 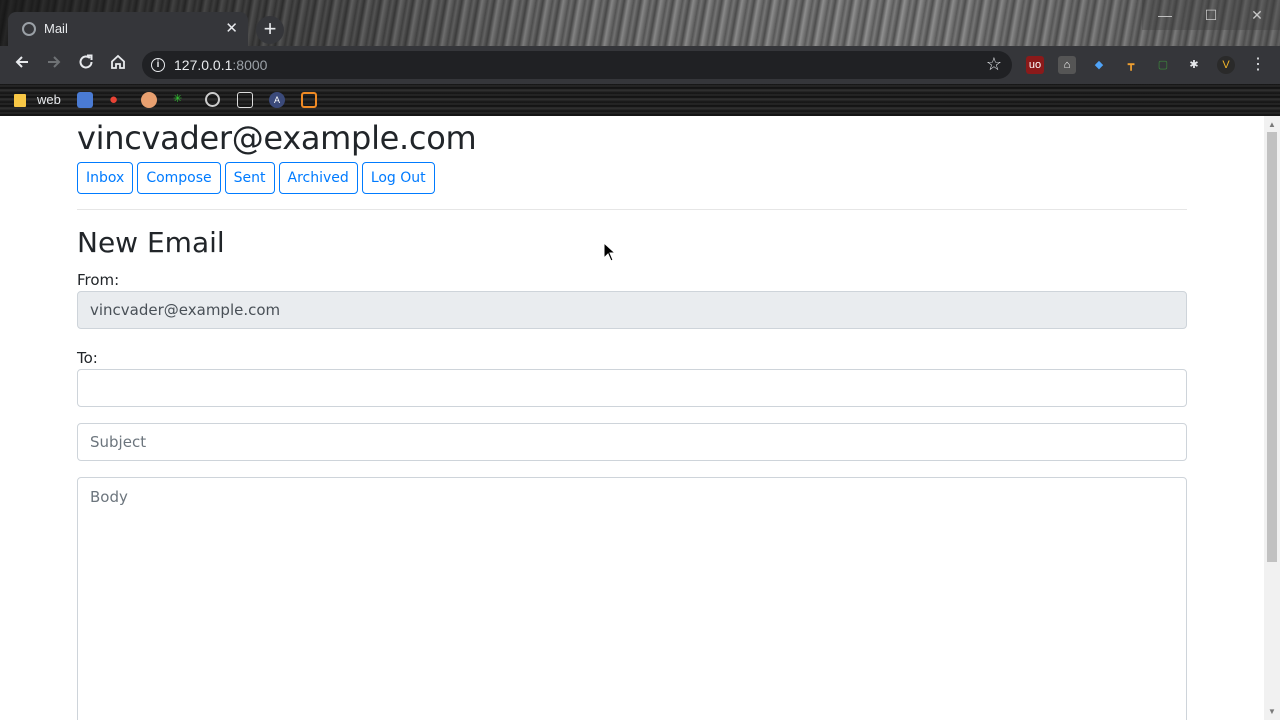 I want to click on maximize-button: ☐, so click(x=1211, y=15).